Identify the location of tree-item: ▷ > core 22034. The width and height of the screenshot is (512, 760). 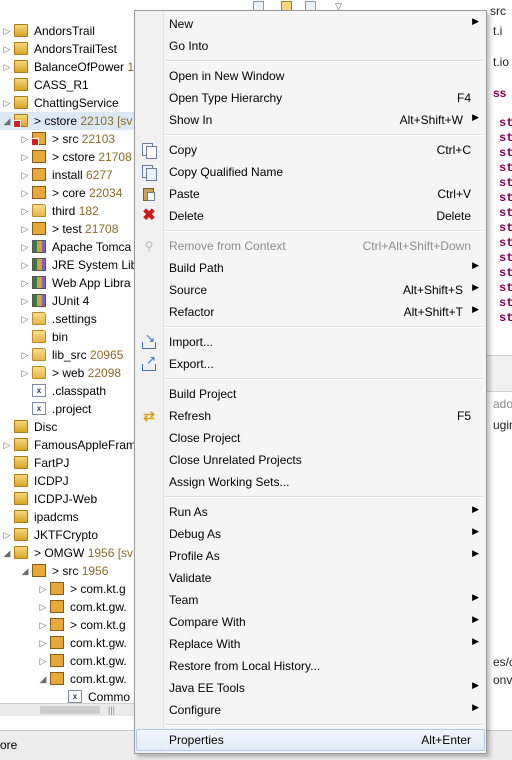
(67, 193).